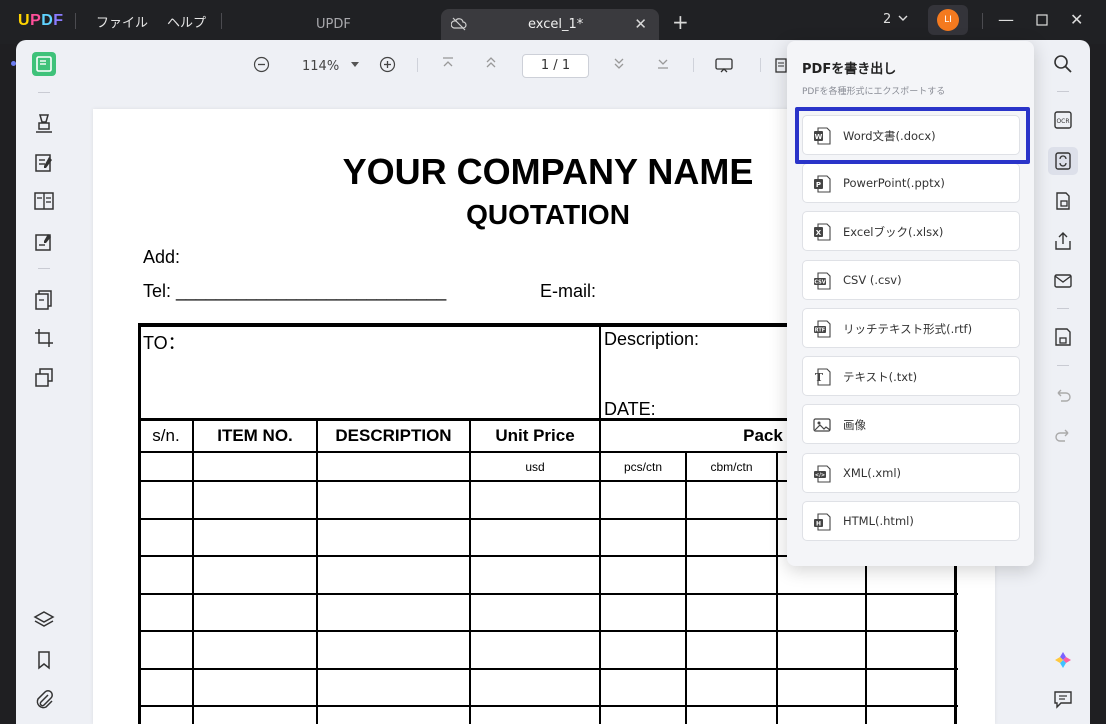 The width and height of the screenshot is (1106, 724). I want to click on export-rtf-label: リッチテキスト形式(.rtf), so click(908, 329).